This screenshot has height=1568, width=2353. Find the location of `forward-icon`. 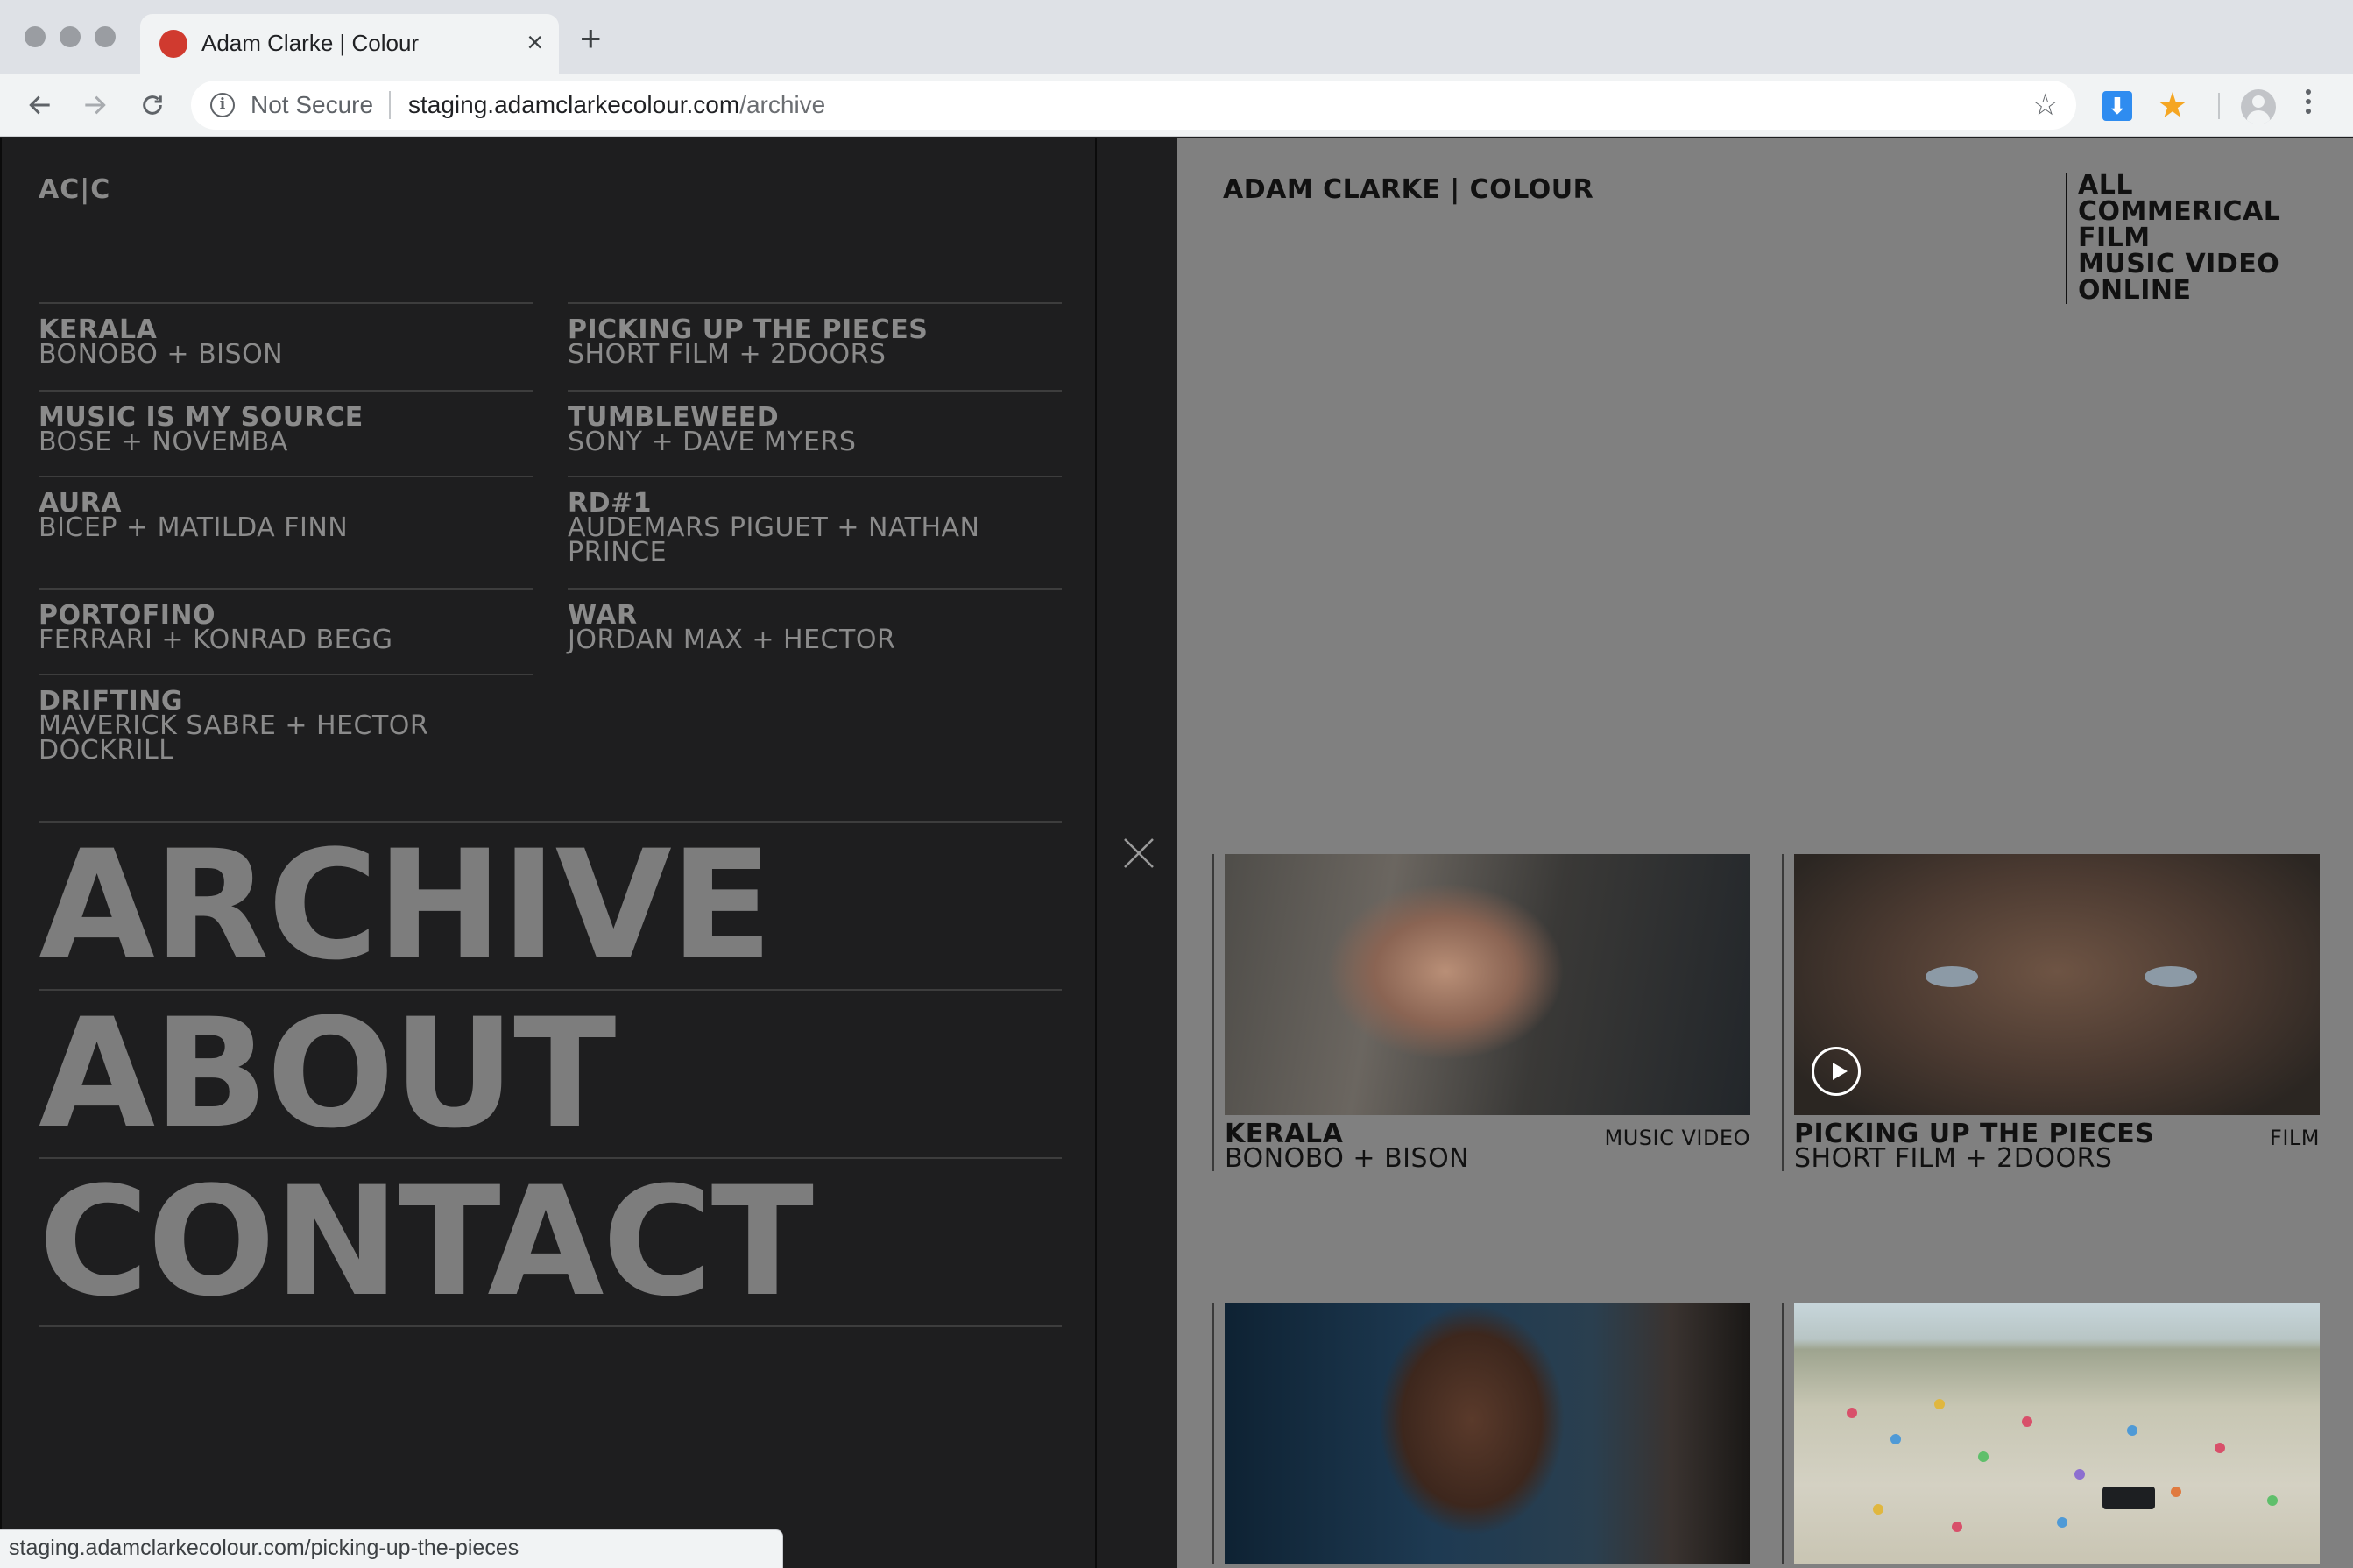

forward-icon is located at coordinates (94, 105).